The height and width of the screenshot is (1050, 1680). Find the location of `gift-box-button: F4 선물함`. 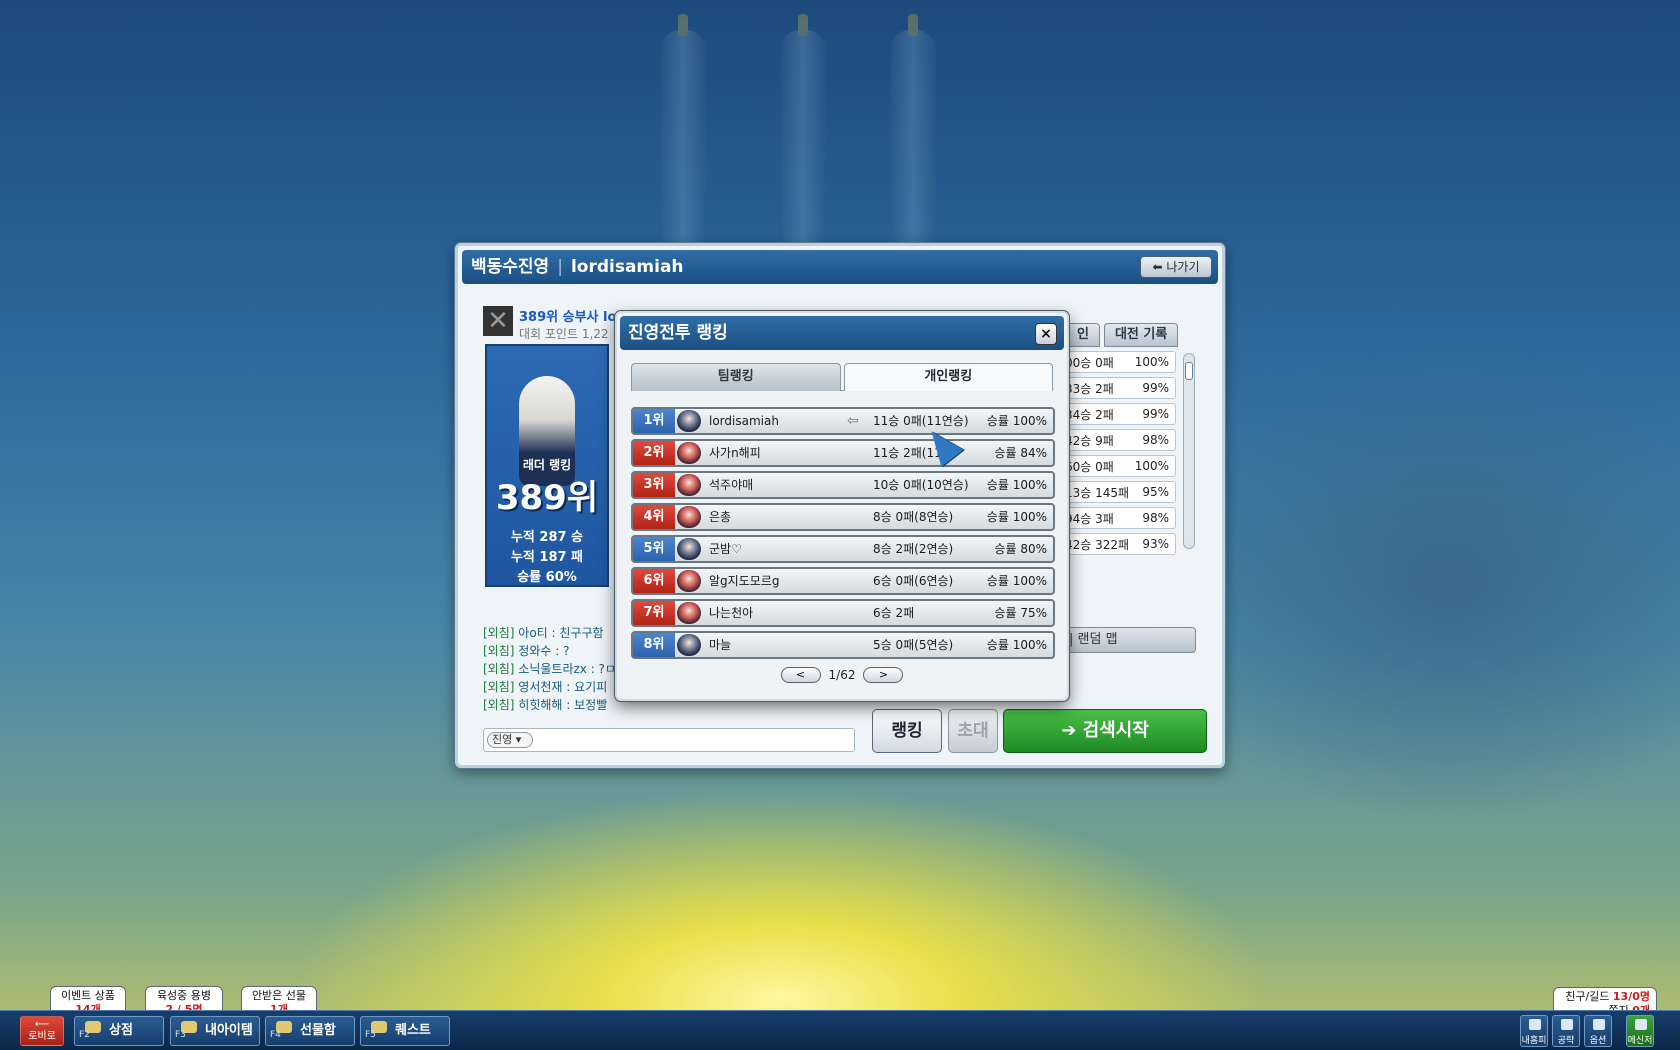

gift-box-button: F4 선물함 is located at coordinates (310, 1031).